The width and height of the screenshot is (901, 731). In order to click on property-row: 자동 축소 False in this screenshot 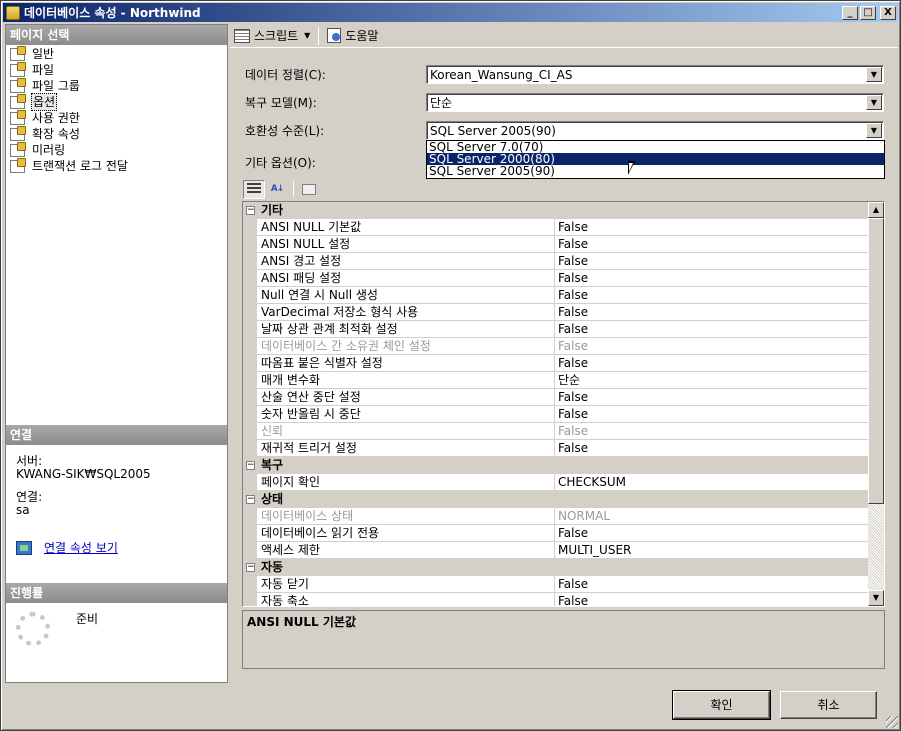, I will do `click(556, 599)`.